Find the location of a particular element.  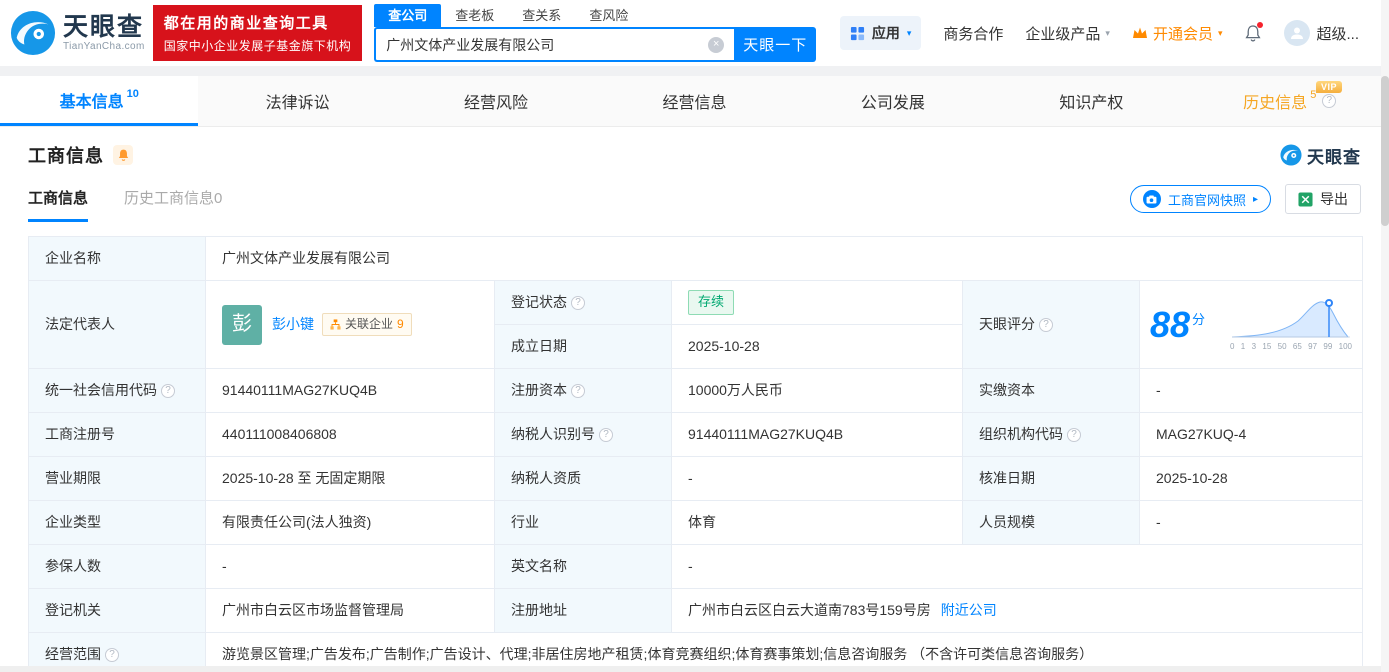

approval-date-label: 核准日期 is located at coordinates (1051, 478).